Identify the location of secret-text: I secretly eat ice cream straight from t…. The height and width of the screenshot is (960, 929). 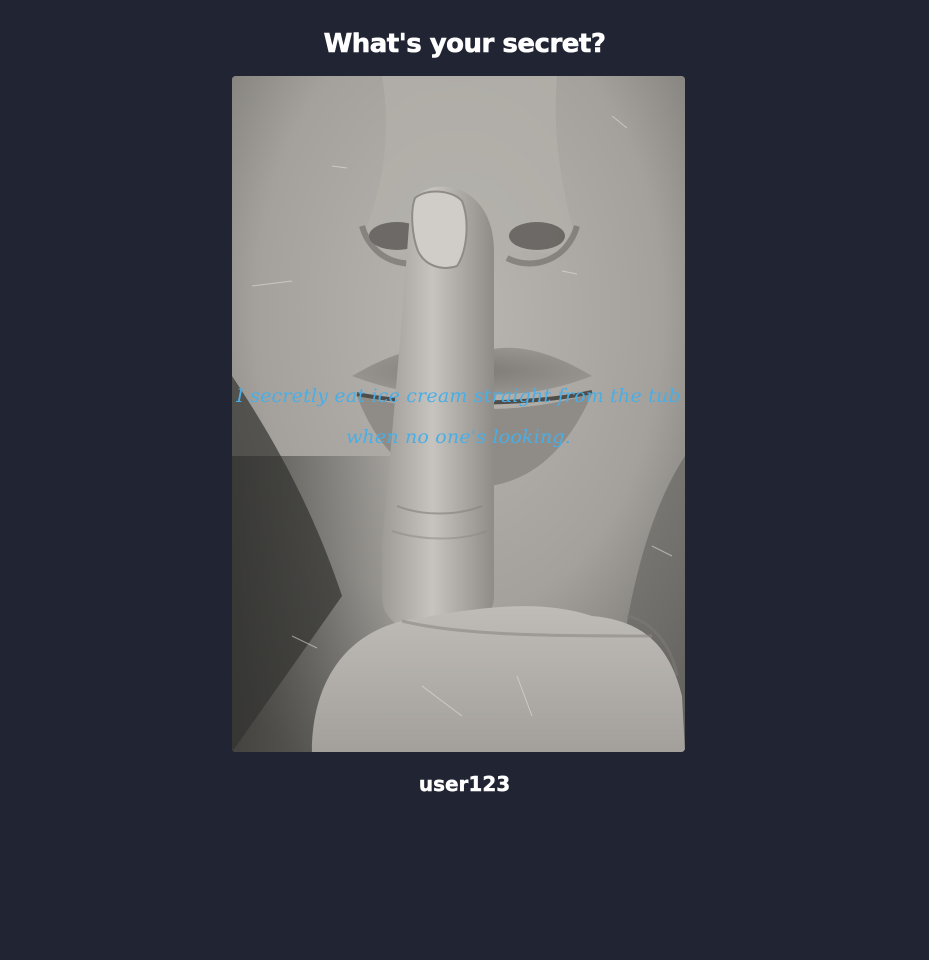
(458, 416).